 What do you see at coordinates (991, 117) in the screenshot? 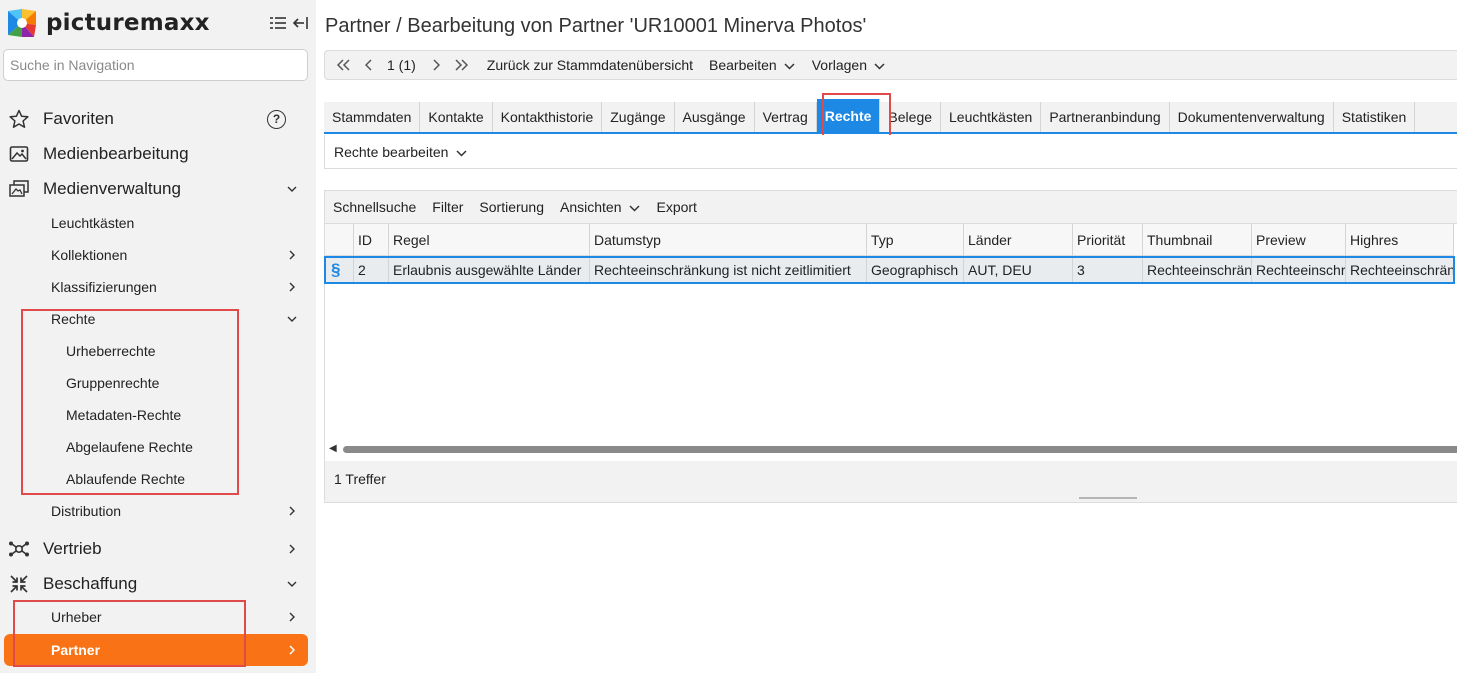
I see `tab-leuchtkaesten: Leuchtkästen` at bounding box center [991, 117].